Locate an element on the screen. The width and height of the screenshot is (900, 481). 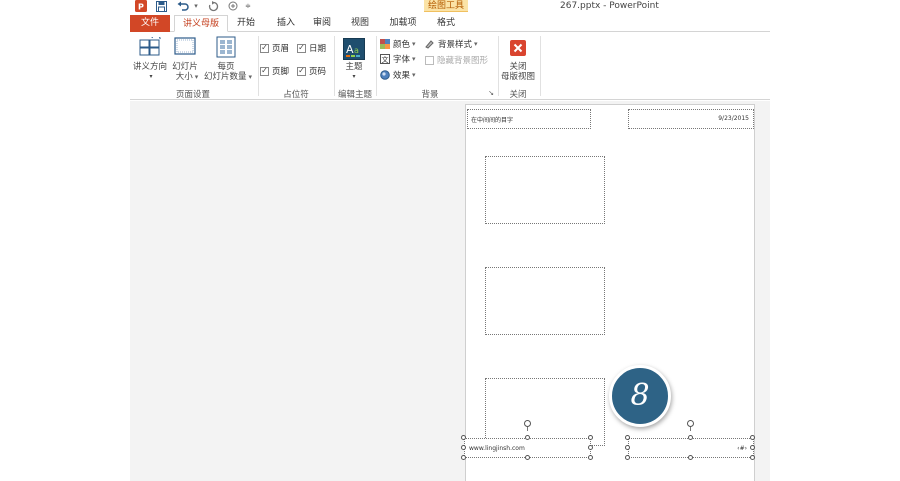
background-group-label: 背景 is located at coordinates (430, 95).